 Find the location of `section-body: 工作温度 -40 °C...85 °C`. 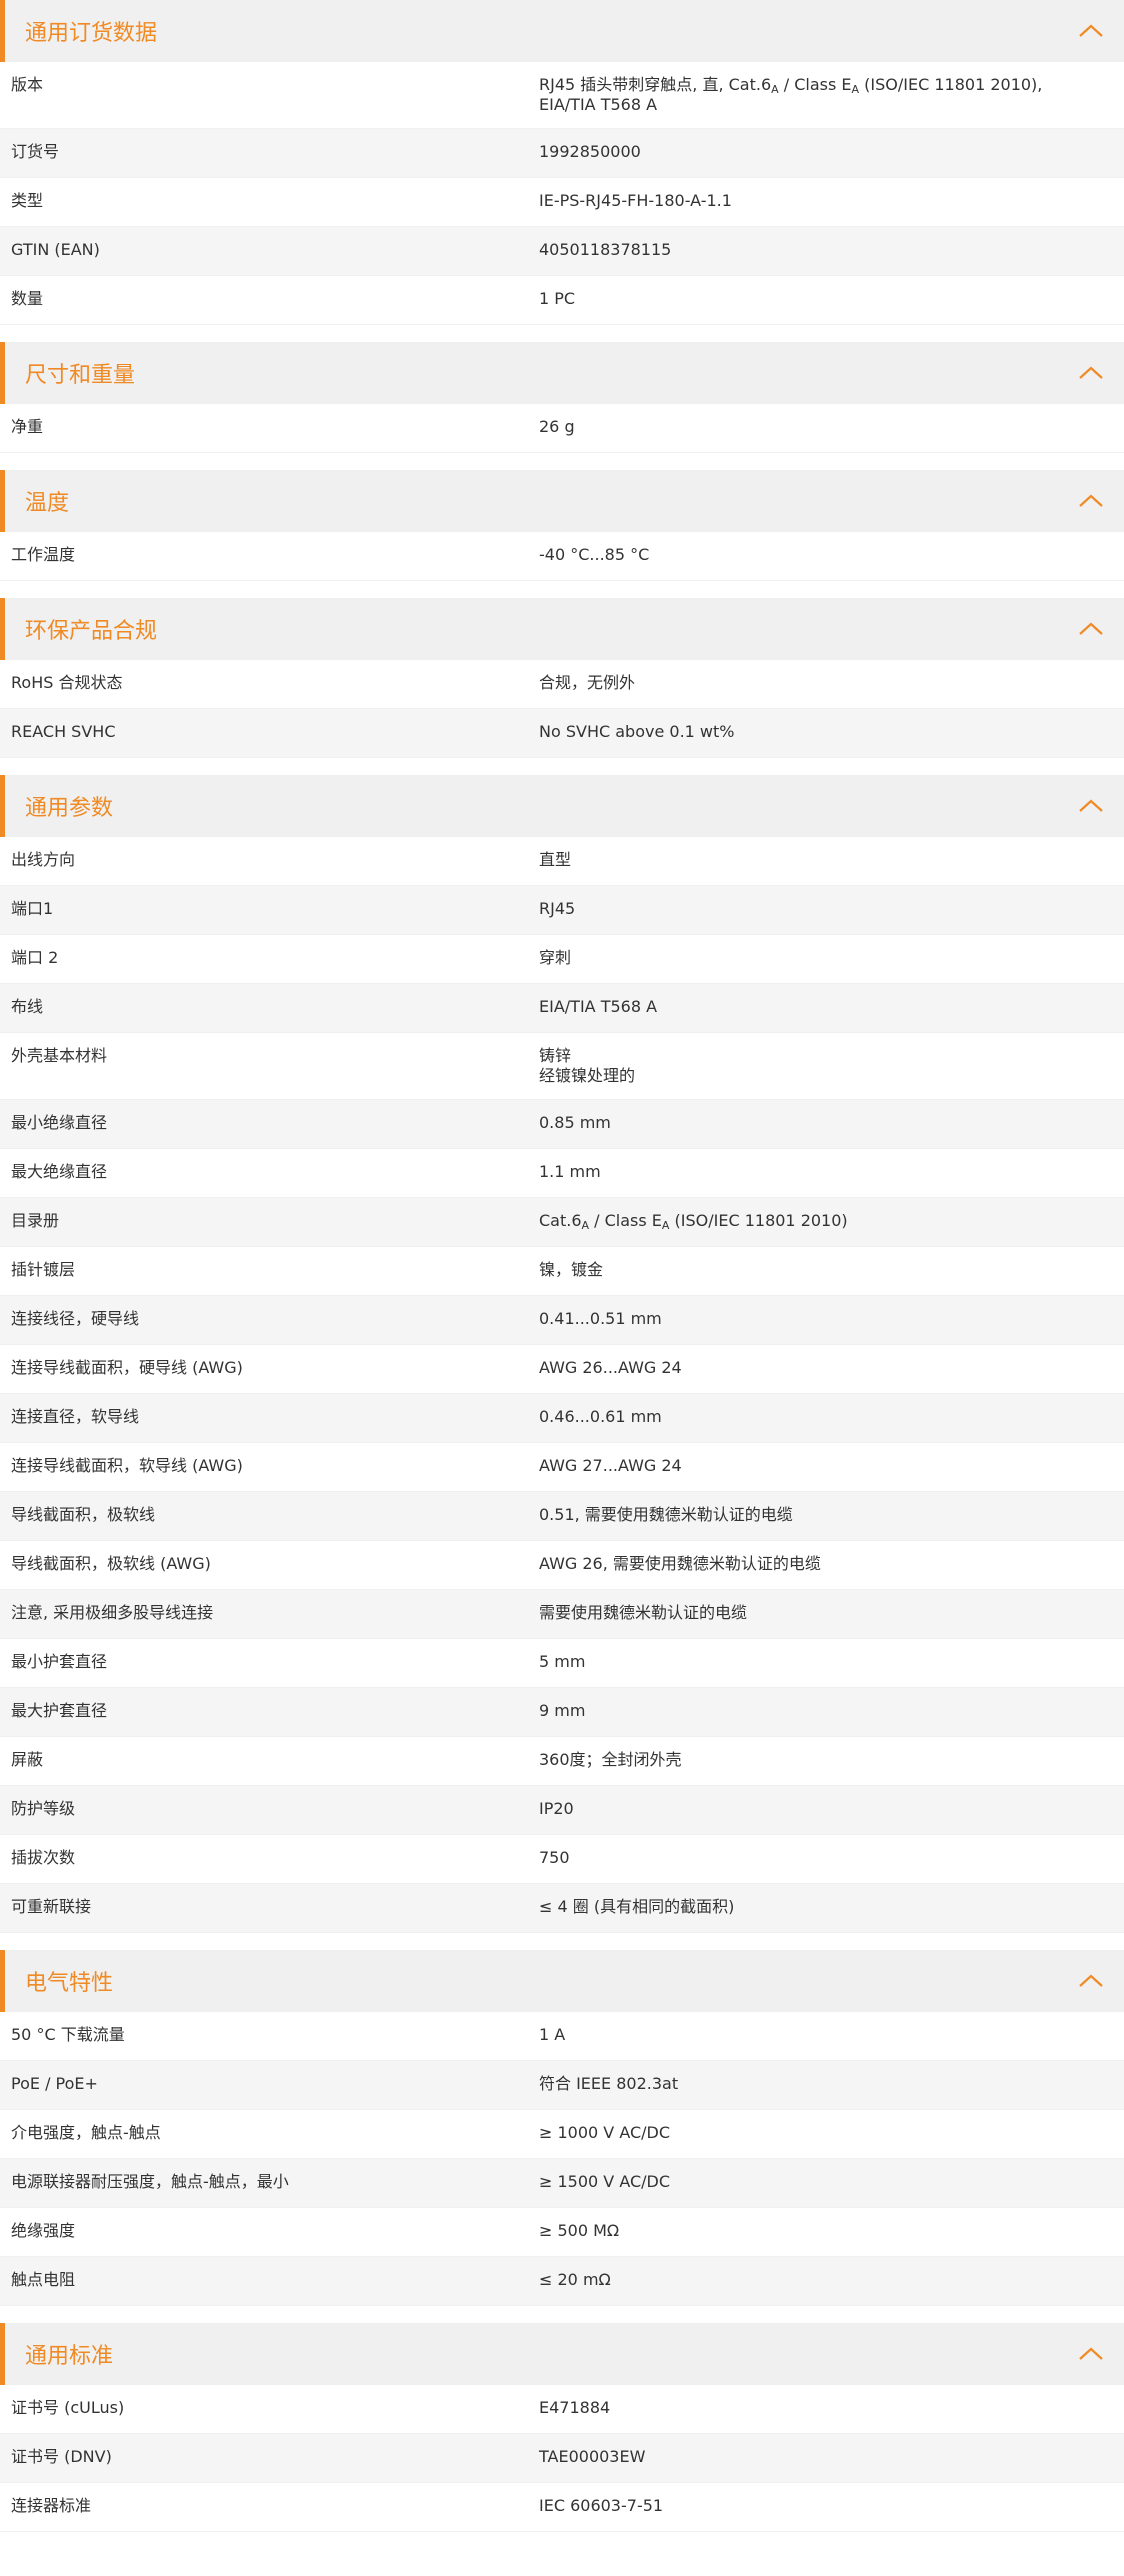

section-body: 工作温度 -40 °C...85 °C is located at coordinates (562, 556).